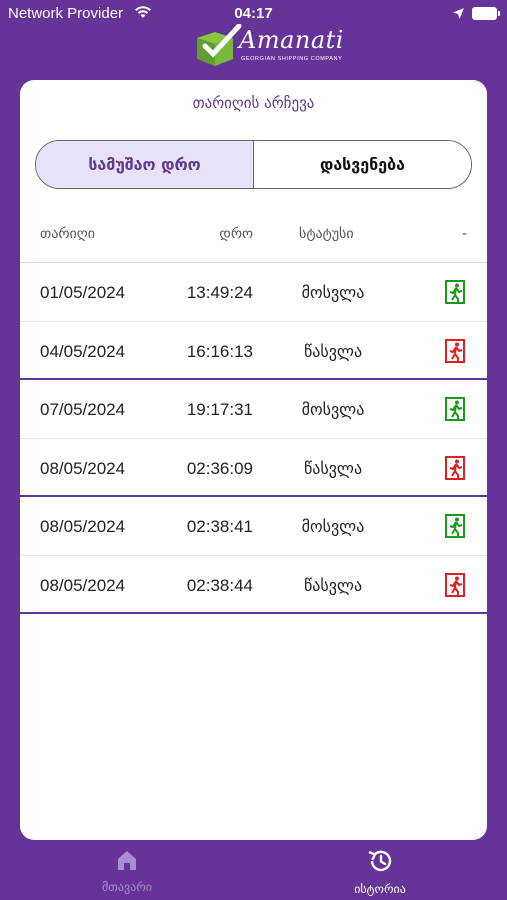  Describe the element at coordinates (380, 861) in the screenshot. I see `history-icon` at that location.